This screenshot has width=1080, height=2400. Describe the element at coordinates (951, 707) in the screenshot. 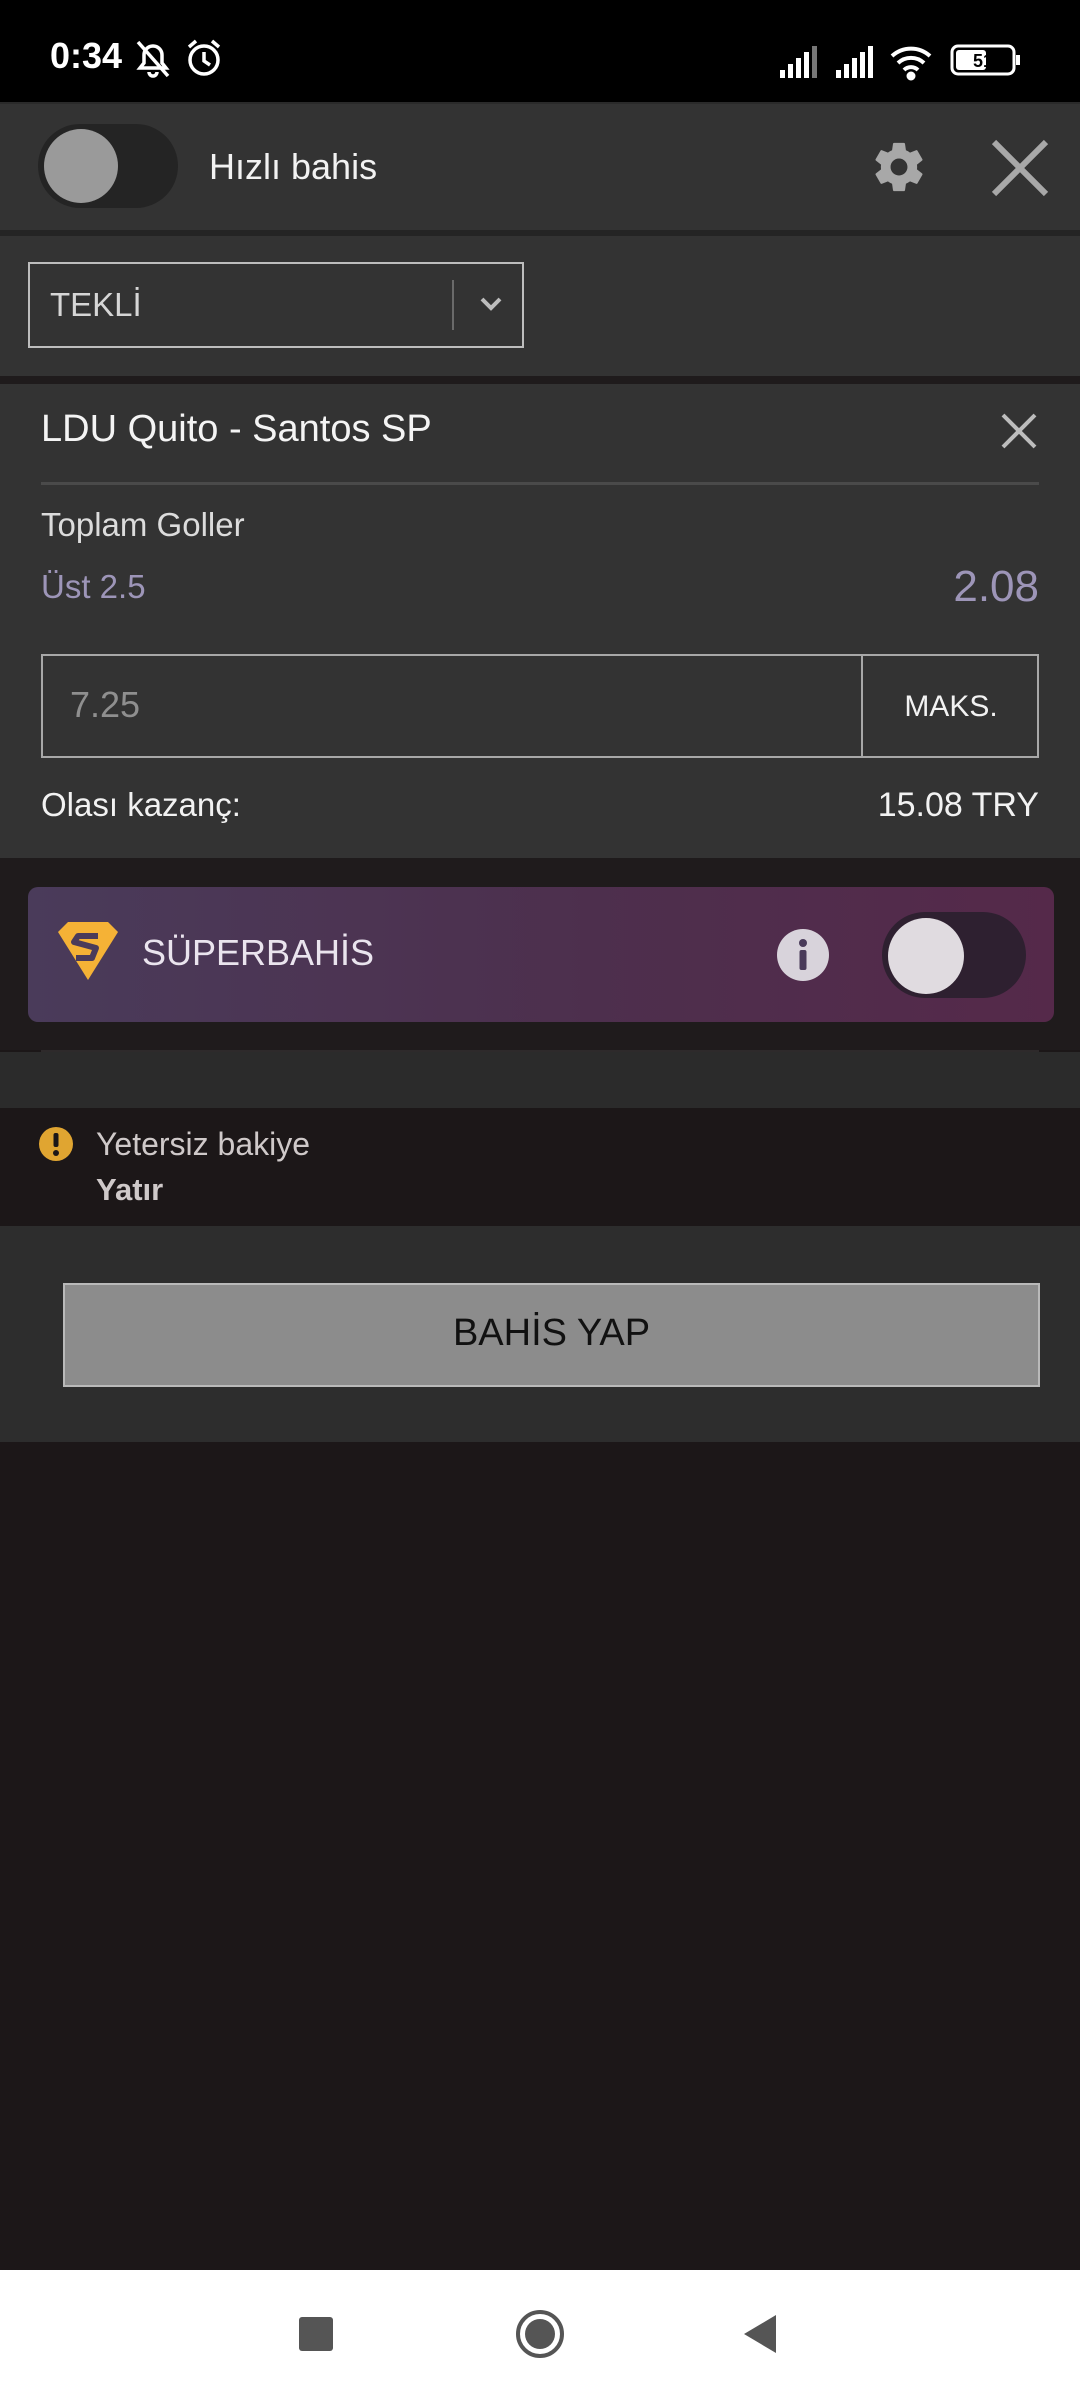

I see `max-stake-button: MAKS.` at that location.